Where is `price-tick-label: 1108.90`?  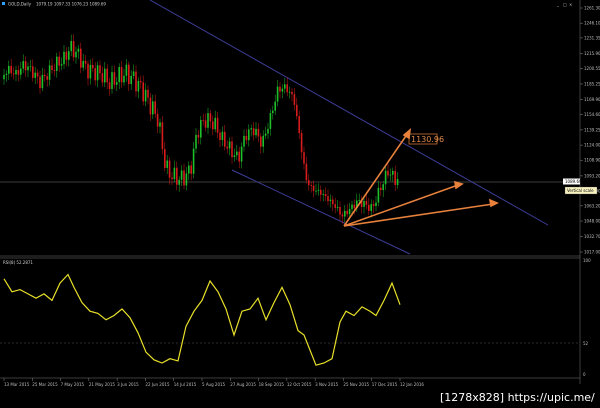 price-tick-label: 1108.90 is located at coordinates (592, 160).